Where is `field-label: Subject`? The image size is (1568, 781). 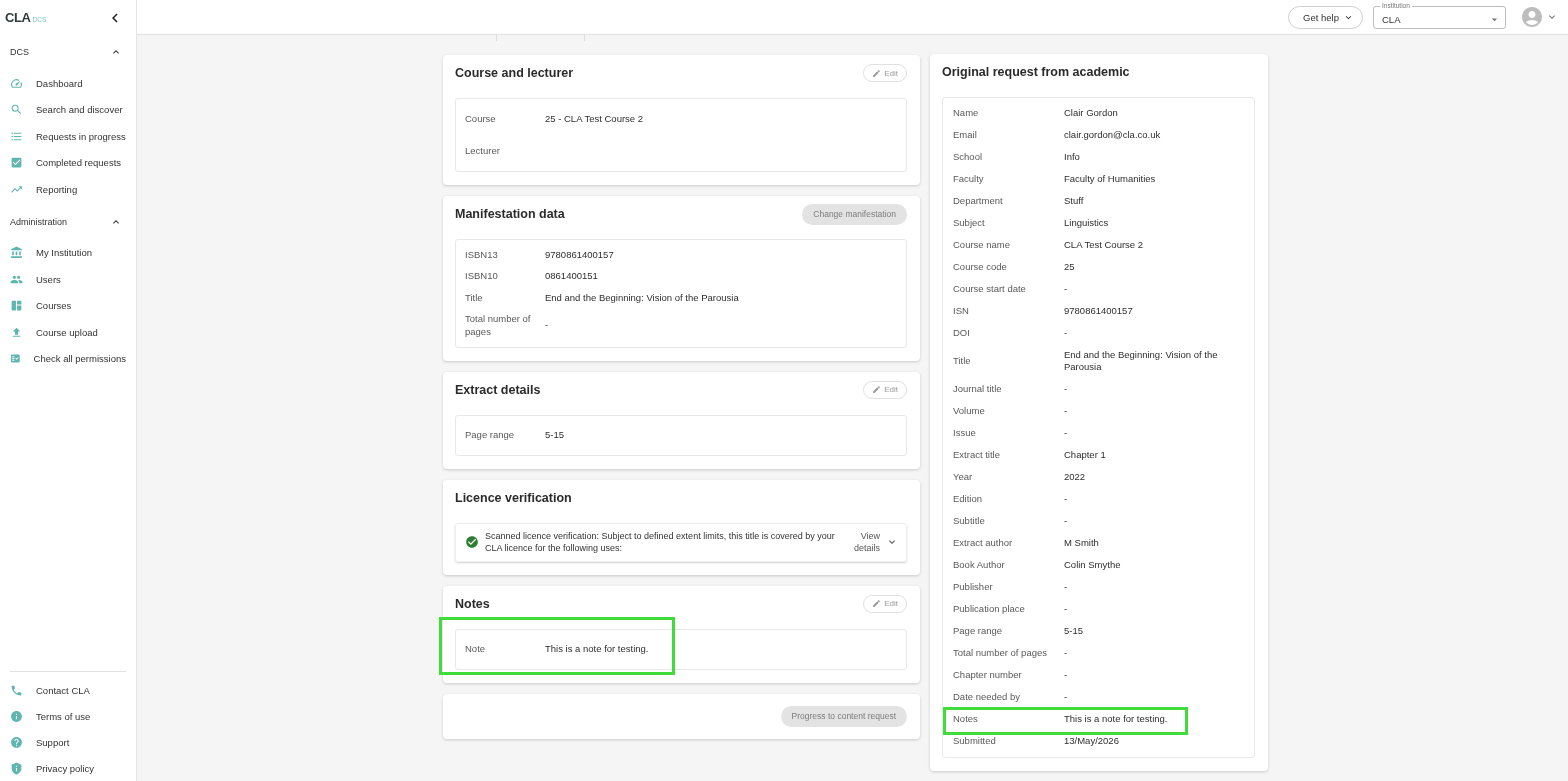
field-label: Subject is located at coordinates (969, 223).